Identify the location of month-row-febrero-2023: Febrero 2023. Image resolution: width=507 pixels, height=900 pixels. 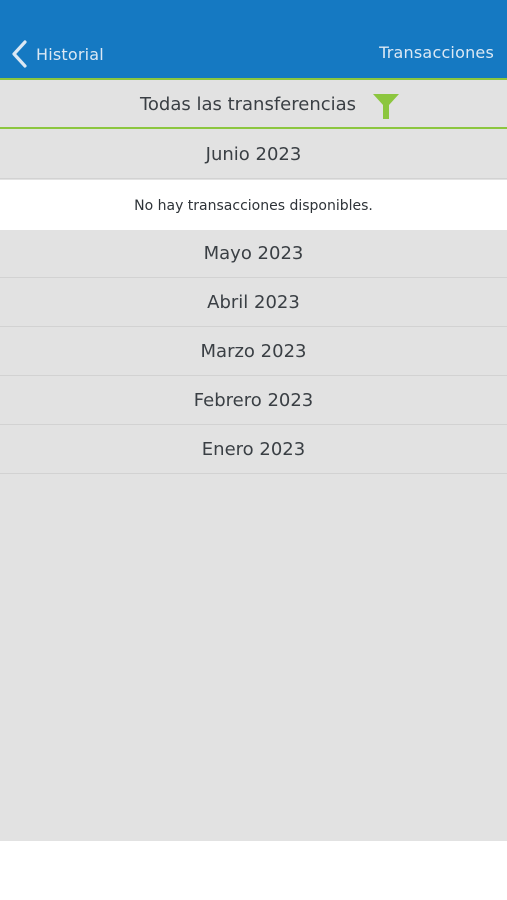
(253, 401).